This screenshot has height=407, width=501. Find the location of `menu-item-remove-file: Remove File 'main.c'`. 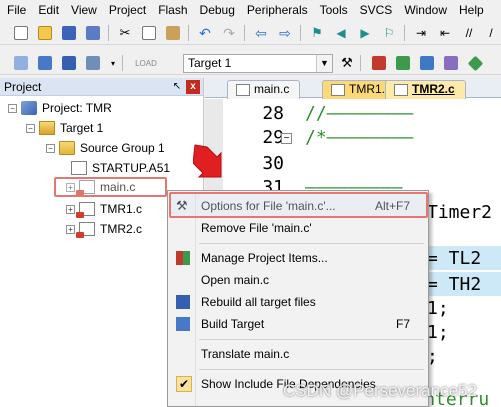

menu-item-remove-file: Remove File 'main.c' is located at coordinates (298, 228).